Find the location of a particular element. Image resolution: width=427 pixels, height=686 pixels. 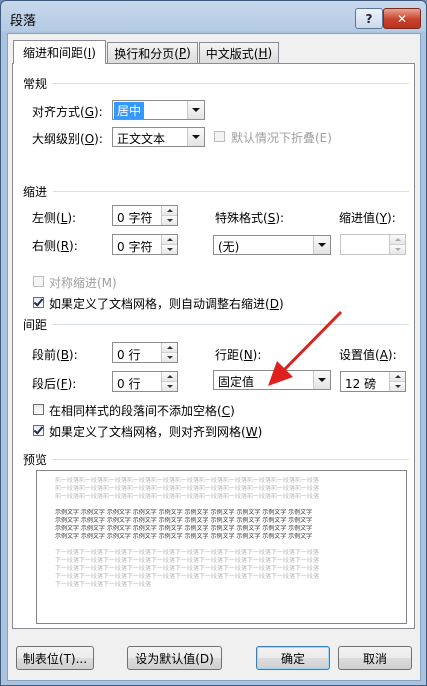

set-as-default-button: 设为默认值(D) is located at coordinates (174, 658).